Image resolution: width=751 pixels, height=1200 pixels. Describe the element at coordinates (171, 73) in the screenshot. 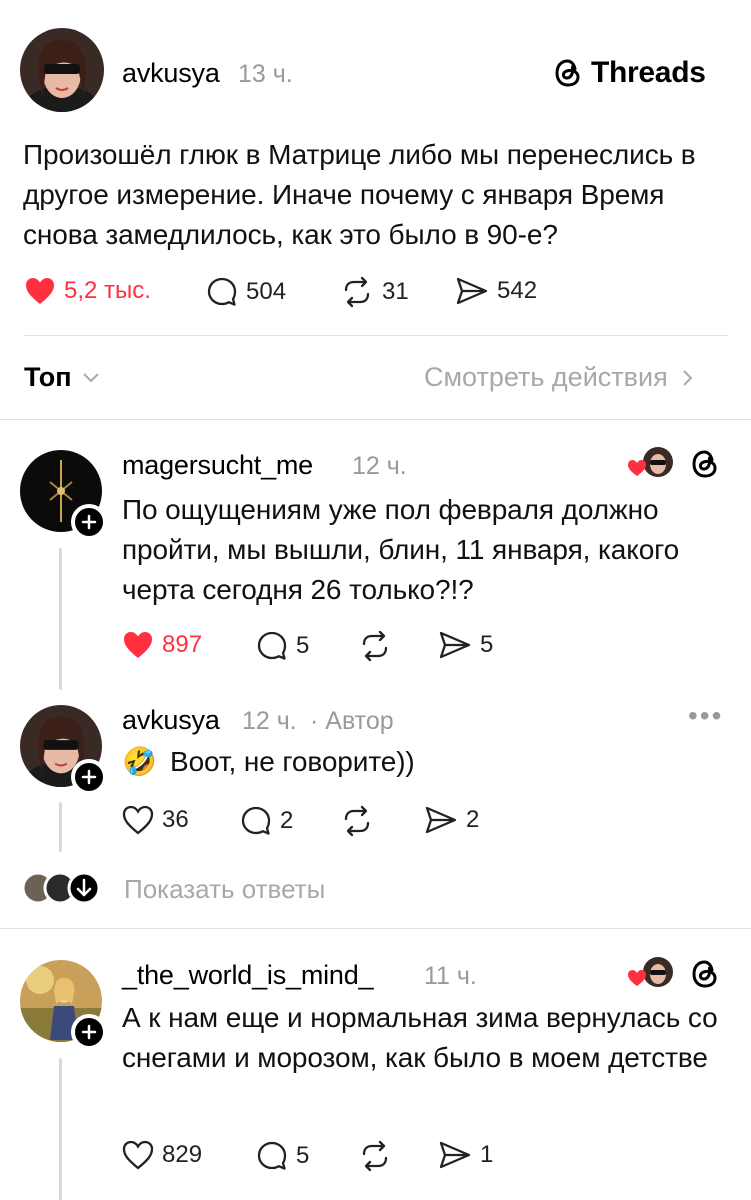

I see `post-username: avkusya` at that location.